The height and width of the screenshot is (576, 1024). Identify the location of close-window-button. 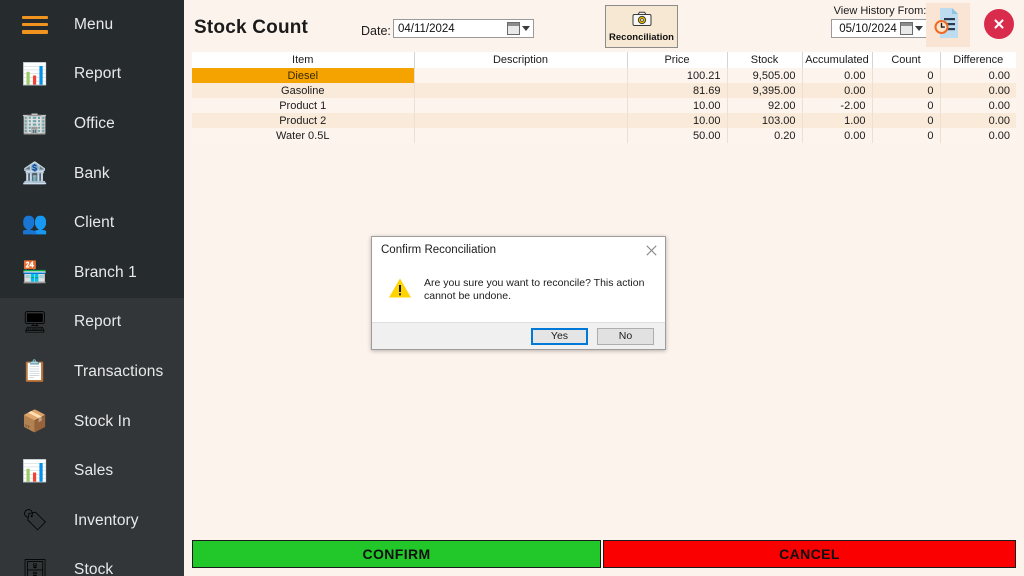
(999, 24).